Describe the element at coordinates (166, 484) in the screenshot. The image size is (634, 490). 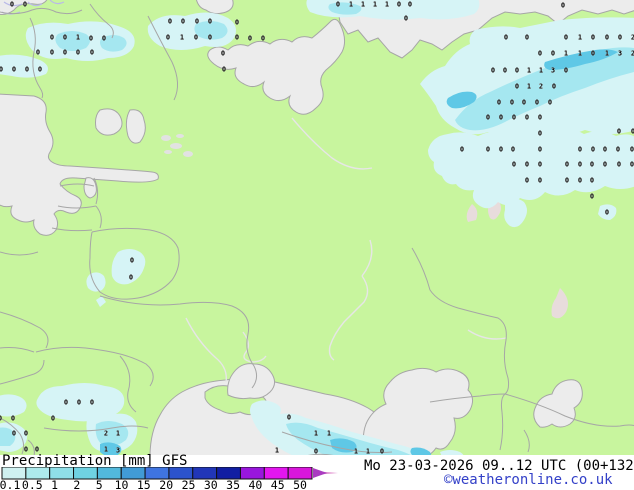
I see `legend-scale-label: 20` at that location.